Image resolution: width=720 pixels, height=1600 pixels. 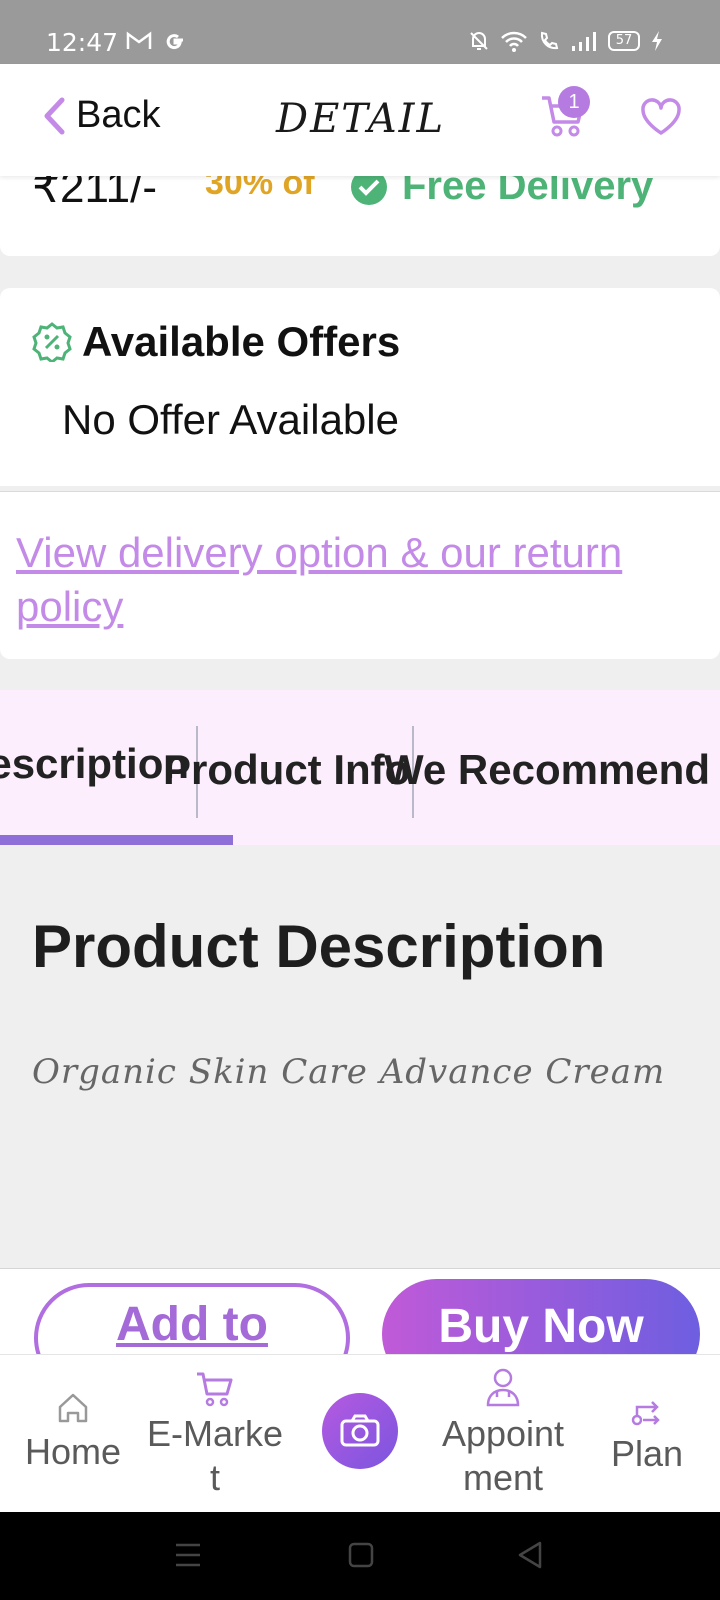 What do you see at coordinates (286, 770) in the screenshot?
I see `tab-product-info: Product Info` at bounding box center [286, 770].